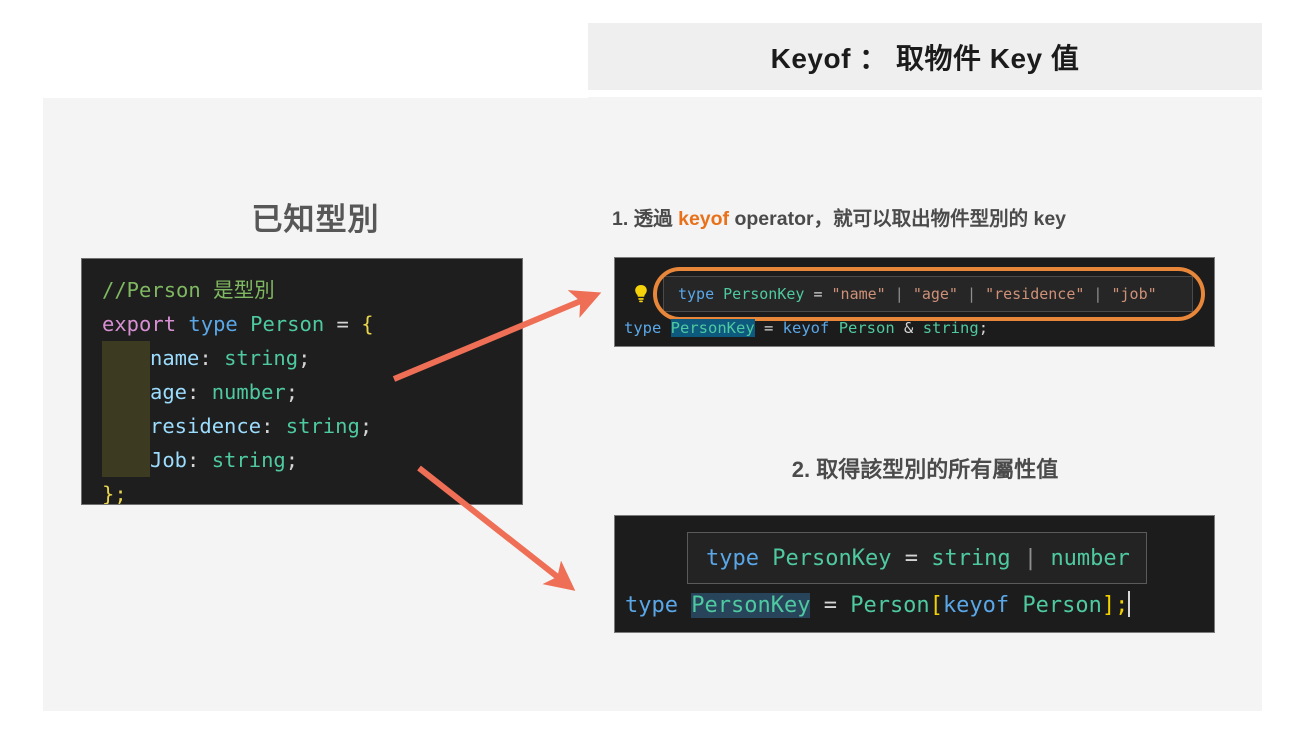  What do you see at coordinates (1035, 294) in the screenshot?
I see `literal-residence: "residence"` at bounding box center [1035, 294].